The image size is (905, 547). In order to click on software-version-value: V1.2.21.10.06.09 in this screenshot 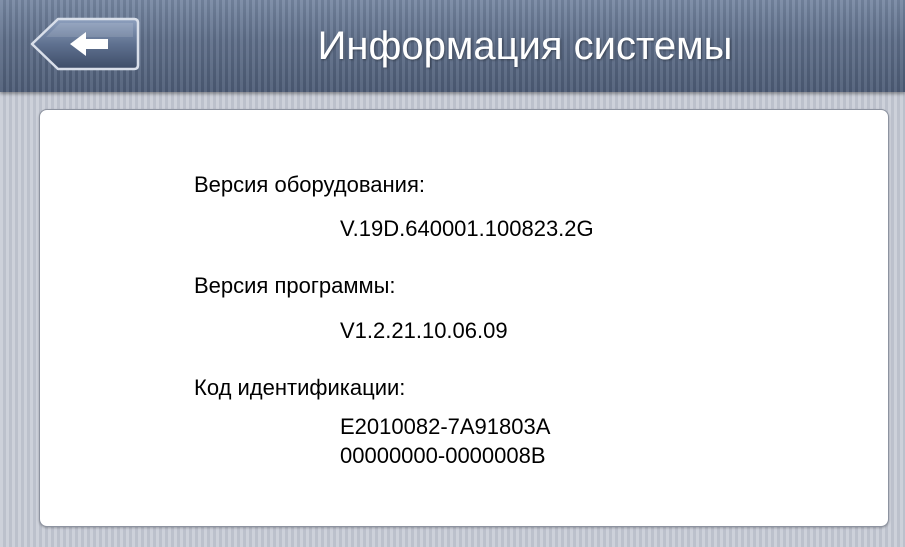, I will do `click(424, 330)`.